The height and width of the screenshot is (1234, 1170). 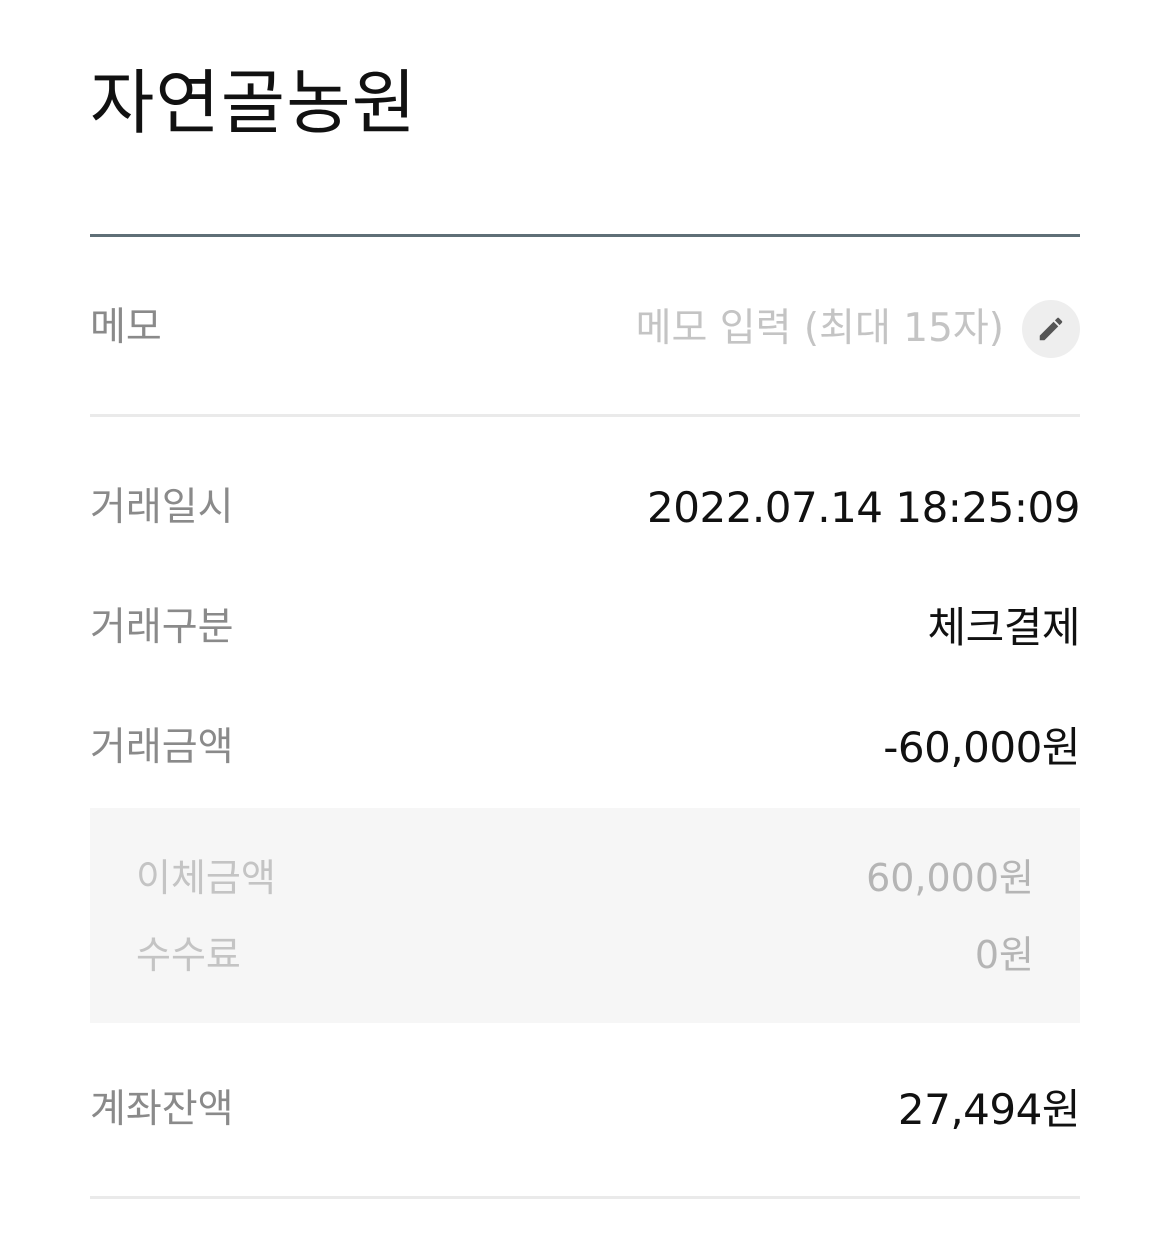 What do you see at coordinates (253, 103) in the screenshot?
I see `page-title: 자연골농원` at bounding box center [253, 103].